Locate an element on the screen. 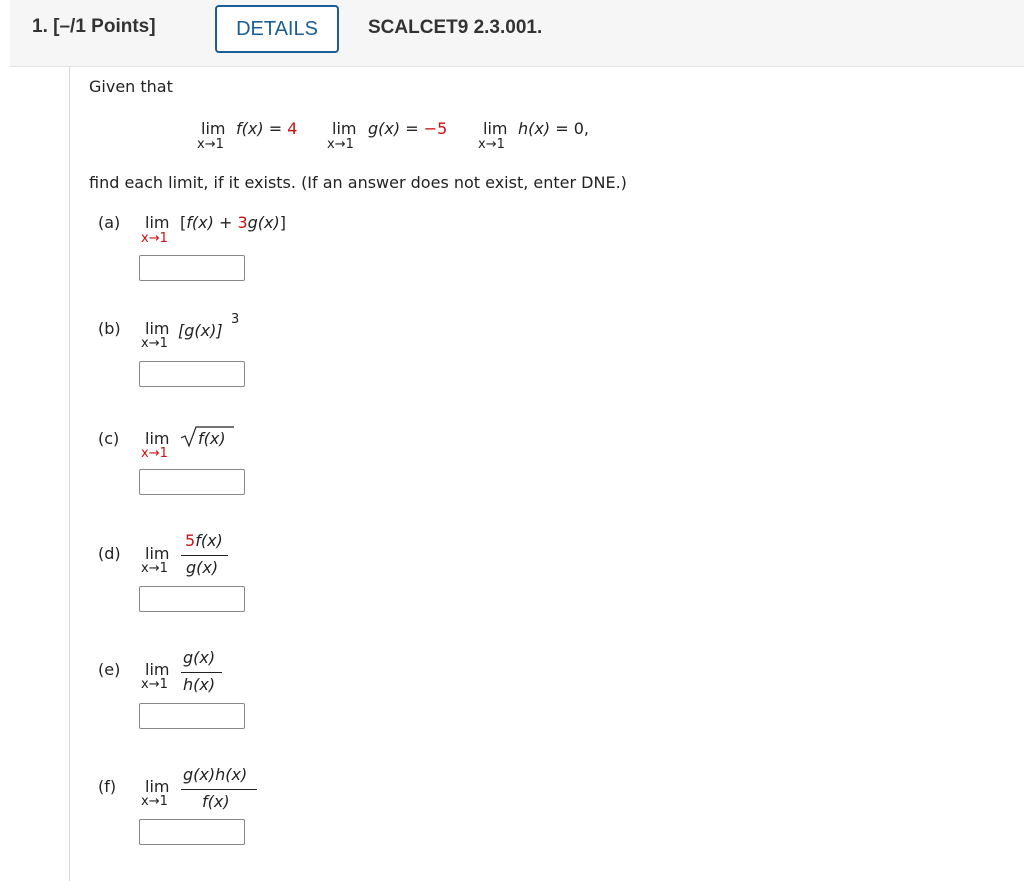 The image size is (1024, 881). limit-g-value: −5 is located at coordinates (435, 128).